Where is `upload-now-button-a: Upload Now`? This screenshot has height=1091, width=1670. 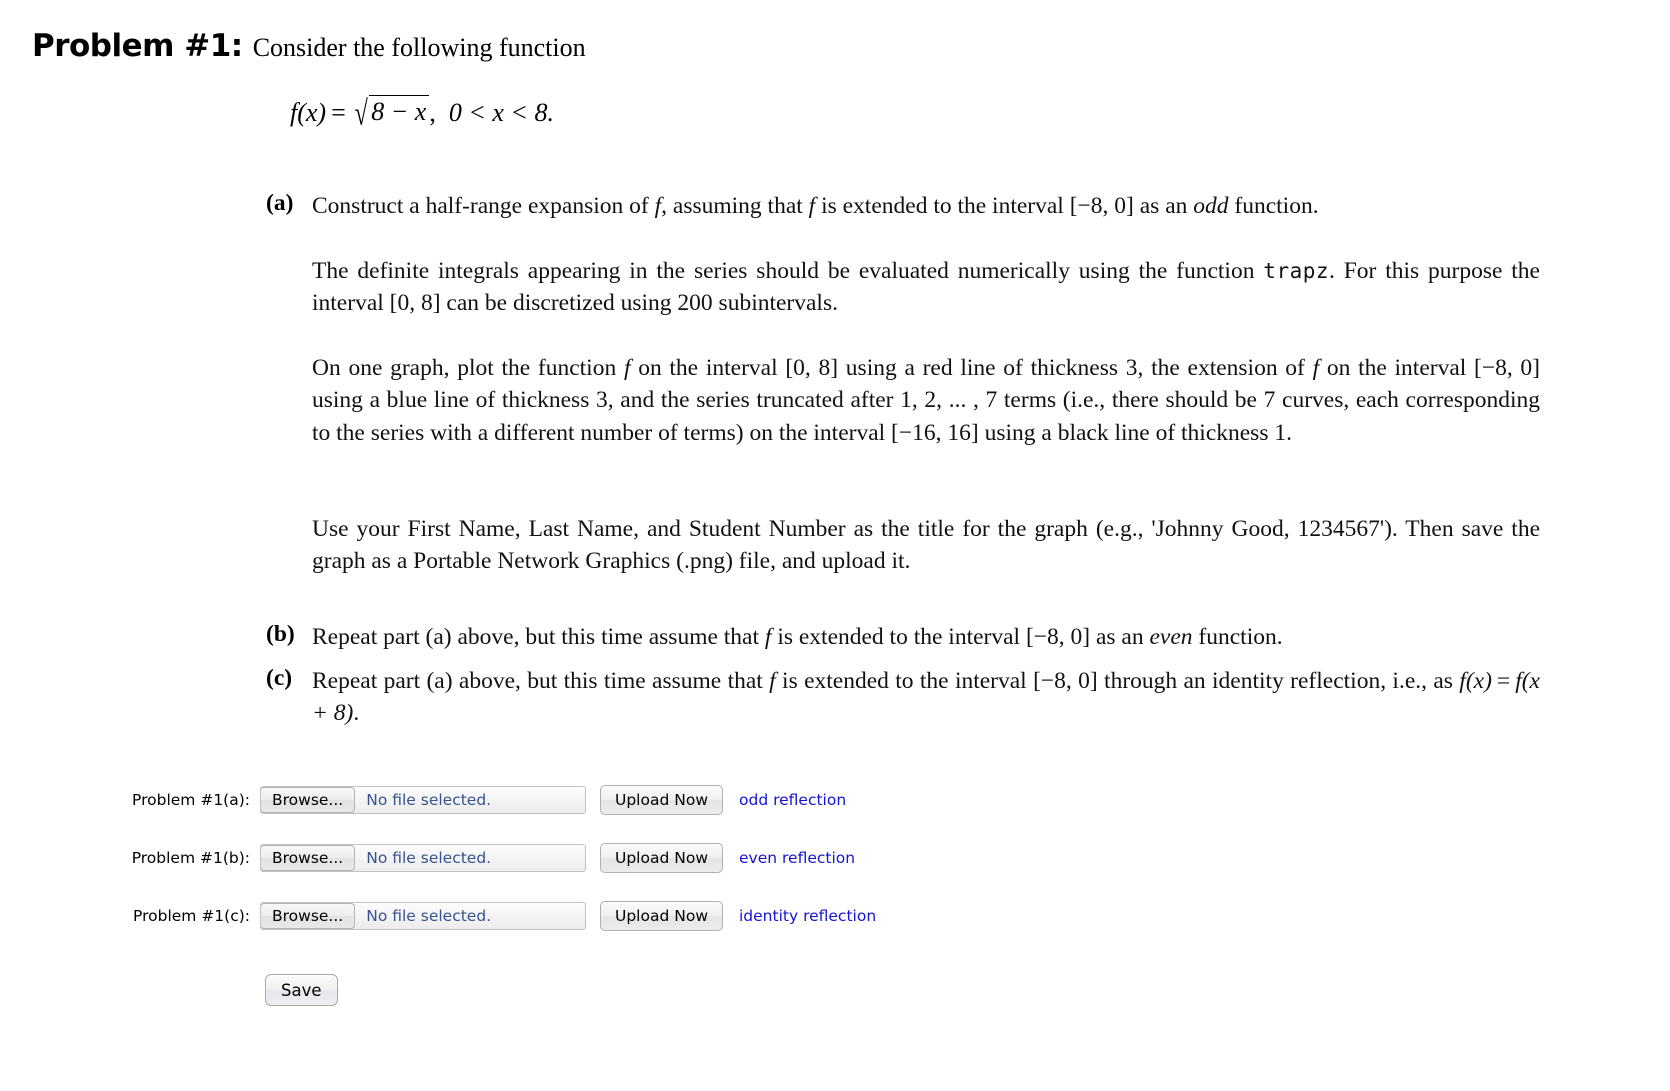 upload-now-button-a: Upload Now is located at coordinates (661, 800).